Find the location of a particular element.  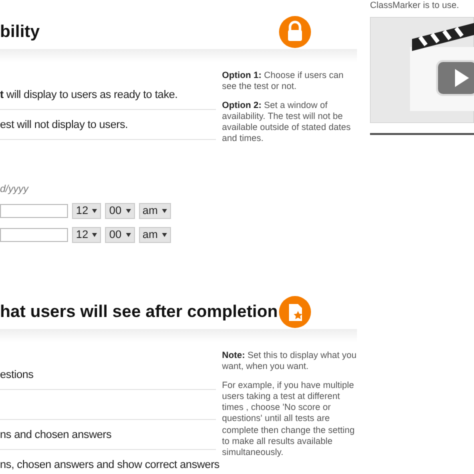

help-text: Note: Set this to display what you want, when you want. is located at coordinates (289, 361).